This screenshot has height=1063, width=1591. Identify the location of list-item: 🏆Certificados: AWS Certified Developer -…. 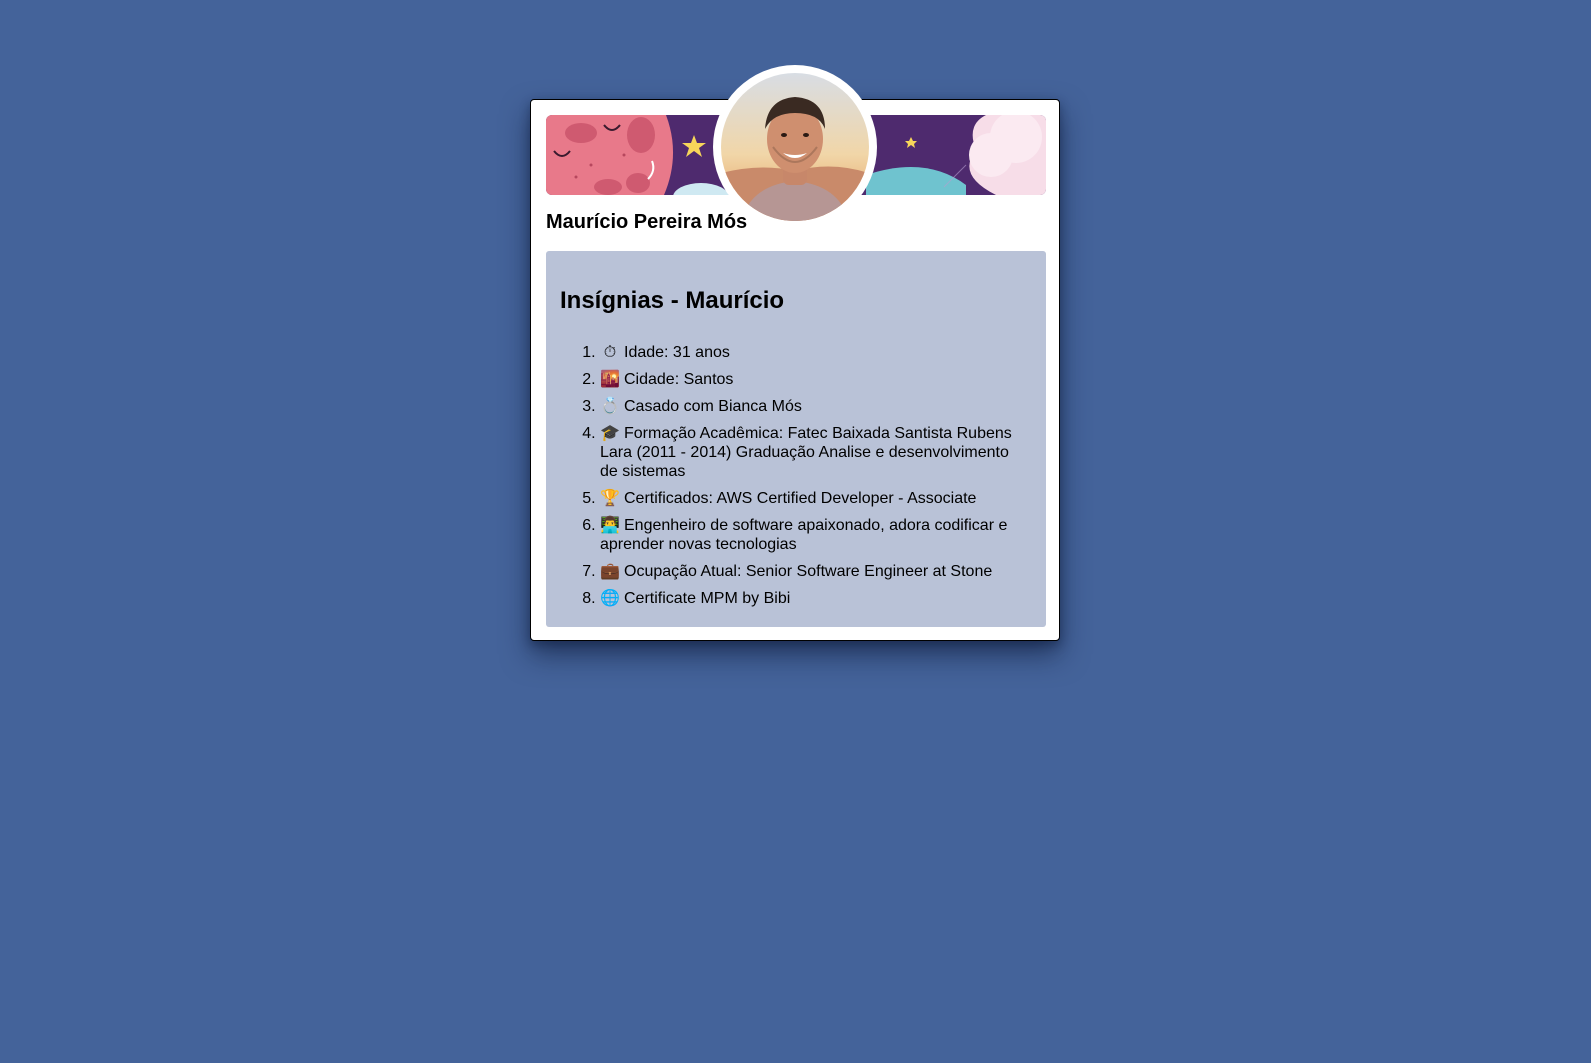
(816, 498).